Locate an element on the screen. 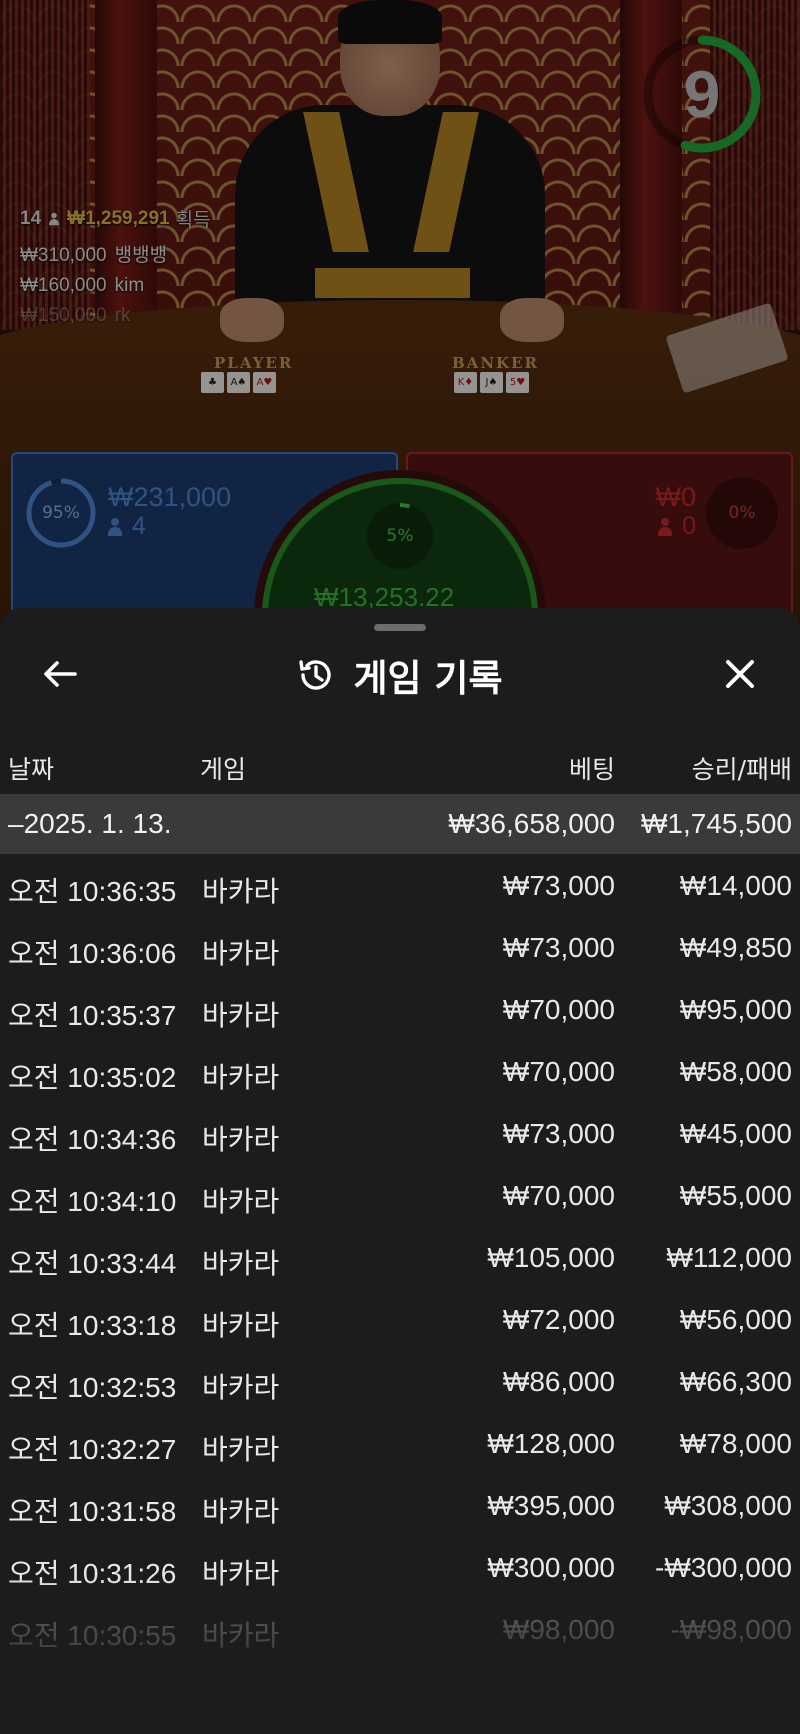  row-time: 오전 10:30:55 is located at coordinates (92, 1635).